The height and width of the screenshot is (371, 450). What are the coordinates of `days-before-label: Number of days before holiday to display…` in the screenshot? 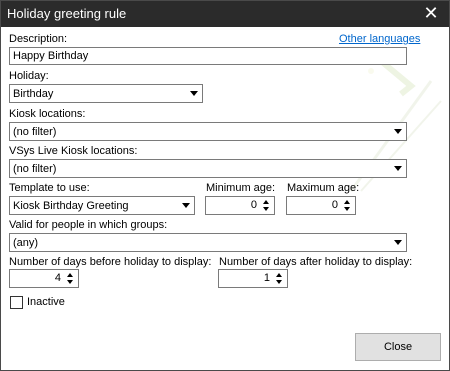 It's located at (110, 262).